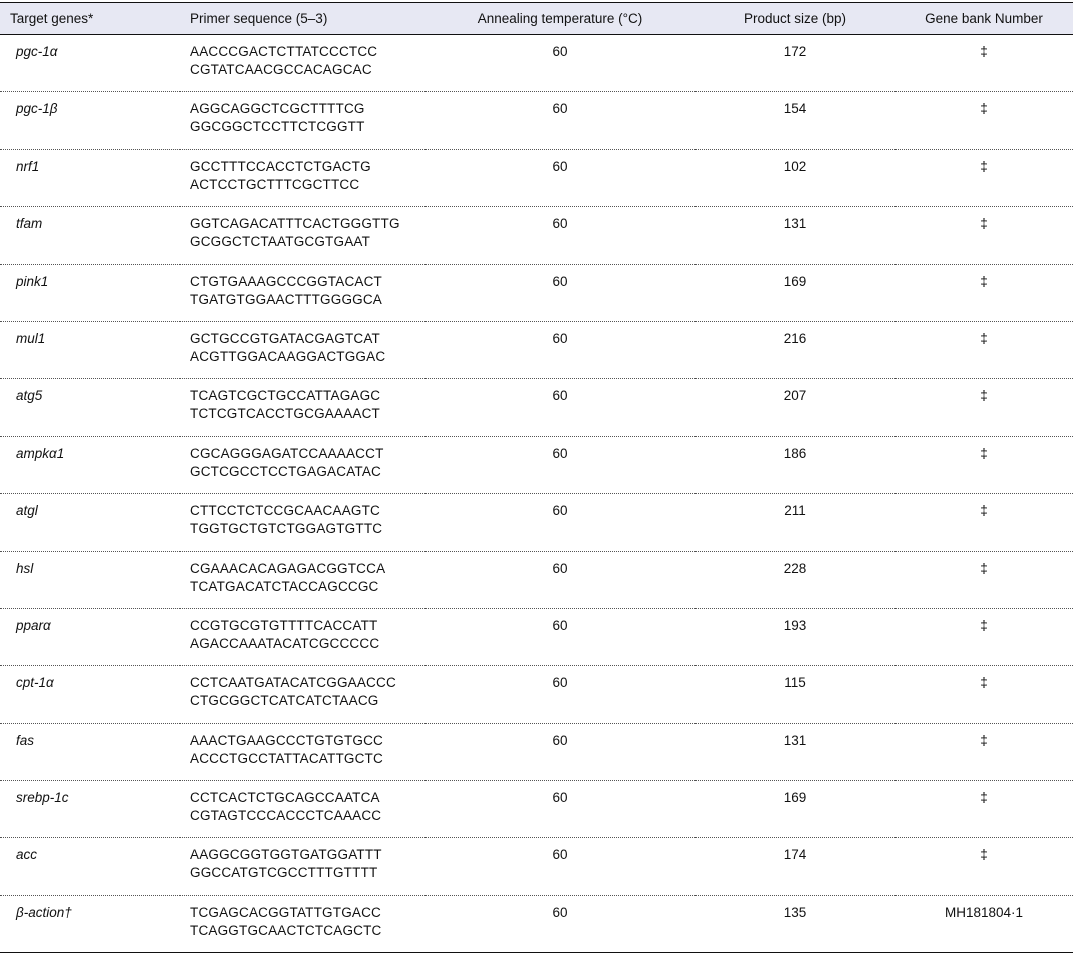 Image resolution: width=1073 pixels, height=953 pixels. I want to click on primer-sequence-cell: AACCCGACTCTTATCCCTCC CGTATCAACGCCACAGCAC, so click(302, 63).